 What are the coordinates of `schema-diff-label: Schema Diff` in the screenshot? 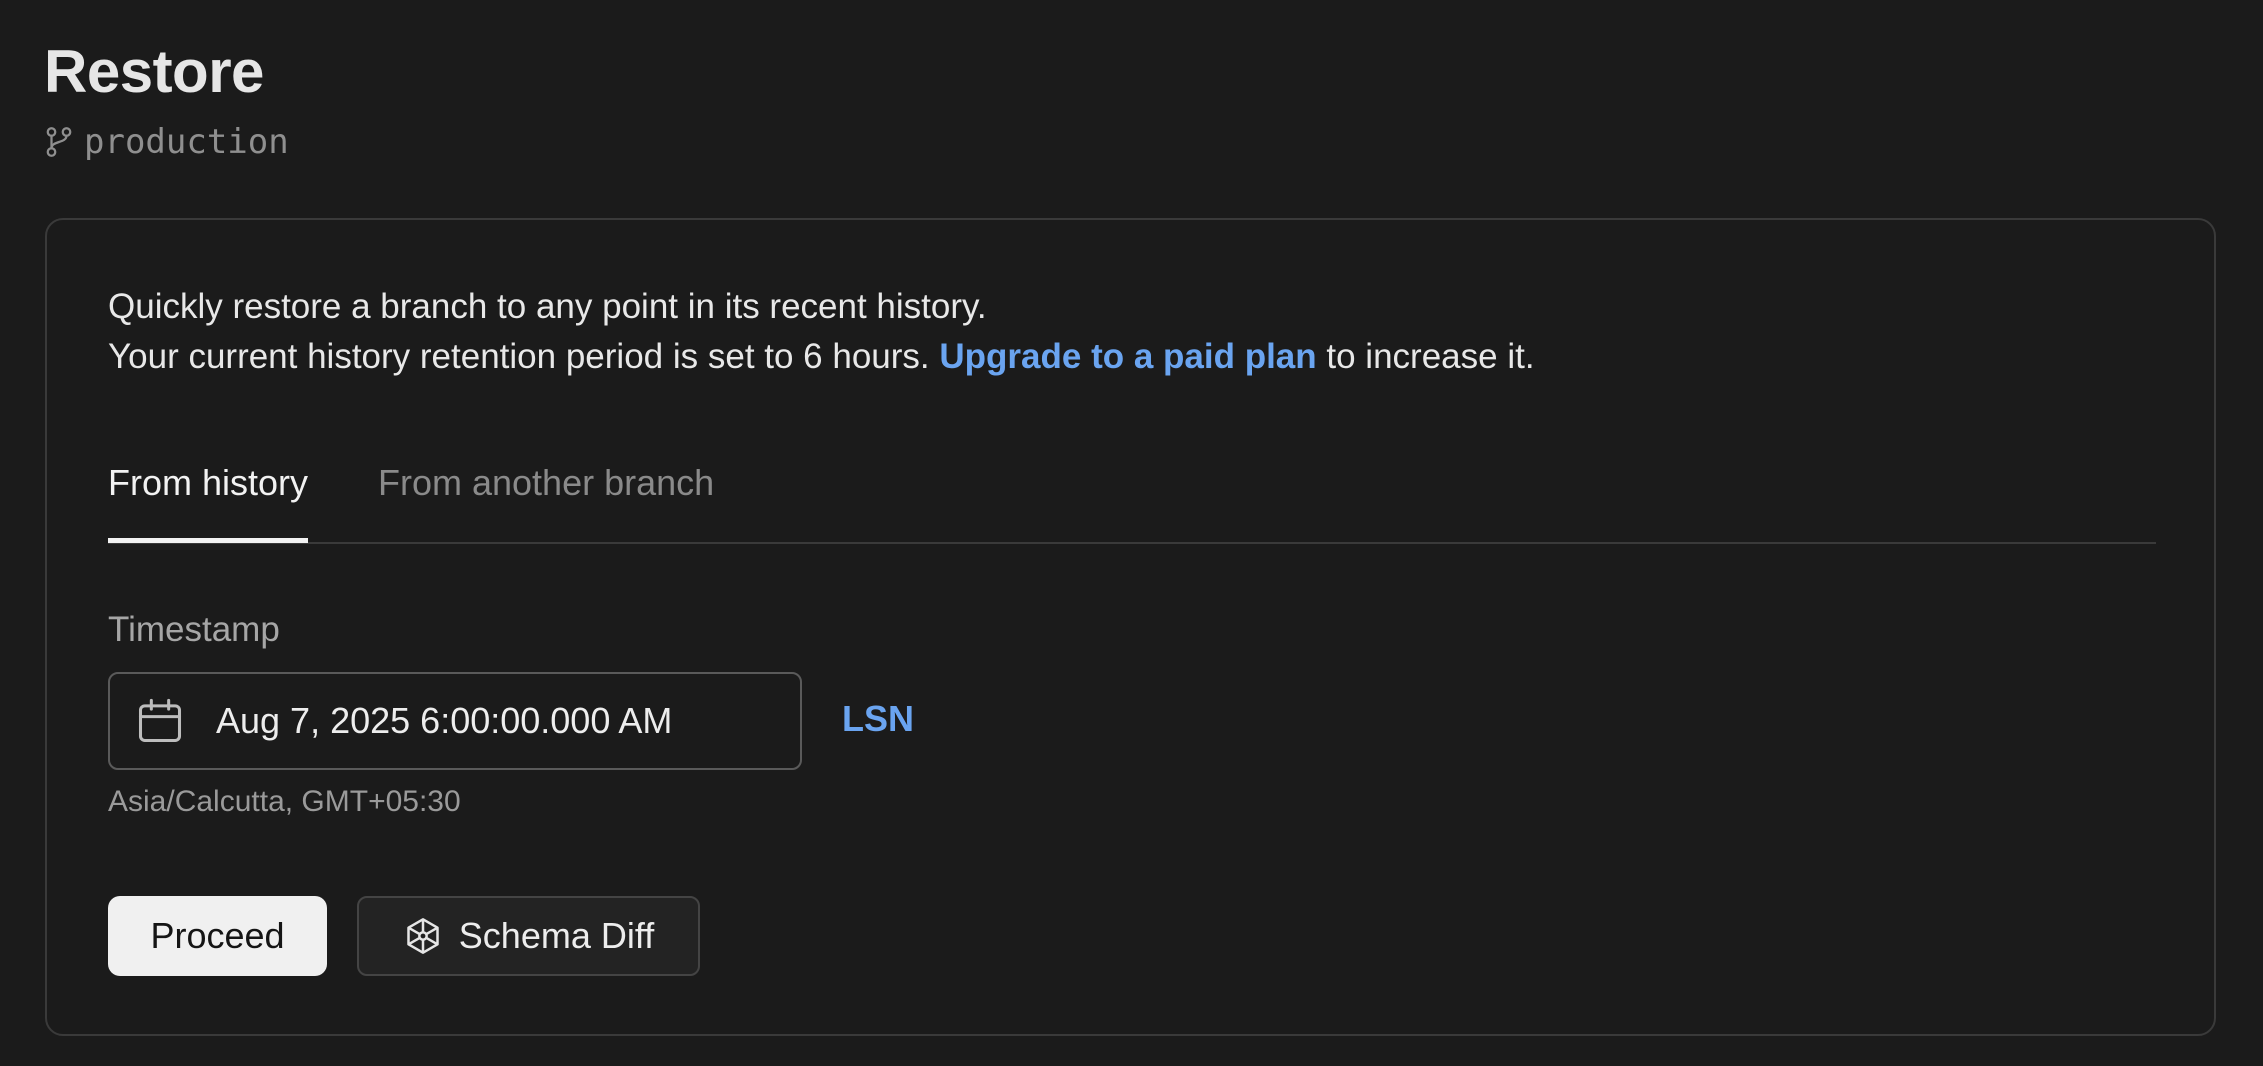 It's located at (556, 935).